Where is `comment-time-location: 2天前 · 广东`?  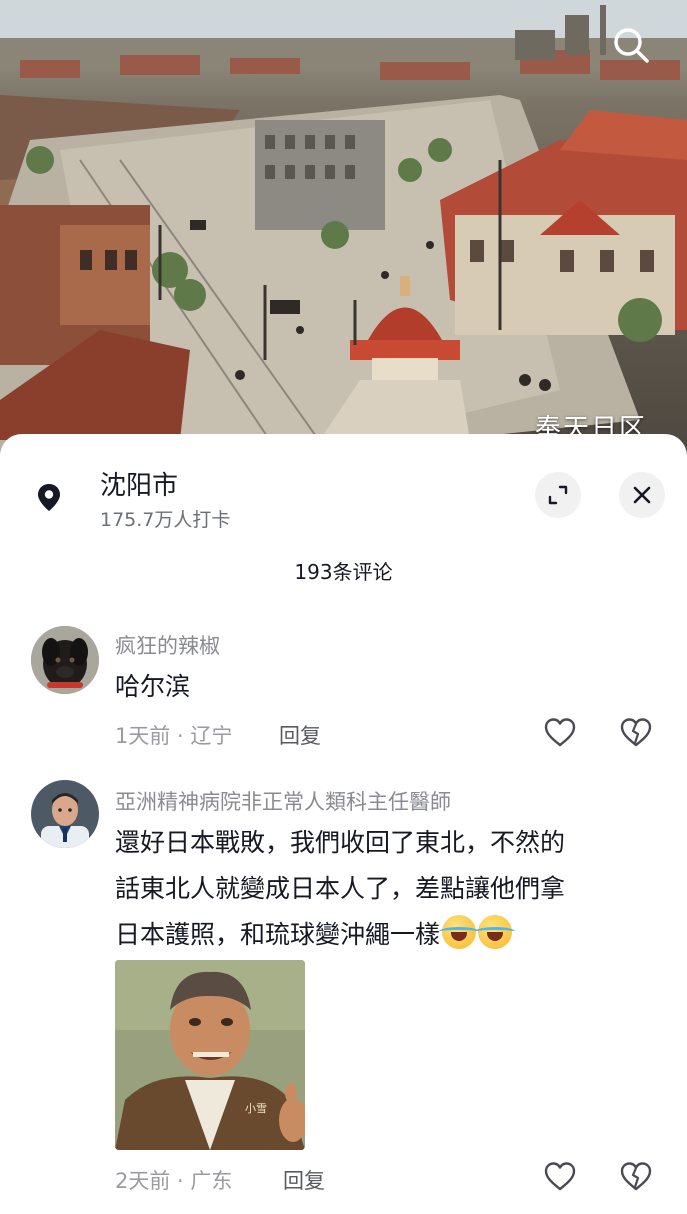 comment-time-location: 2天前 · 广东 is located at coordinates (174, 1181).